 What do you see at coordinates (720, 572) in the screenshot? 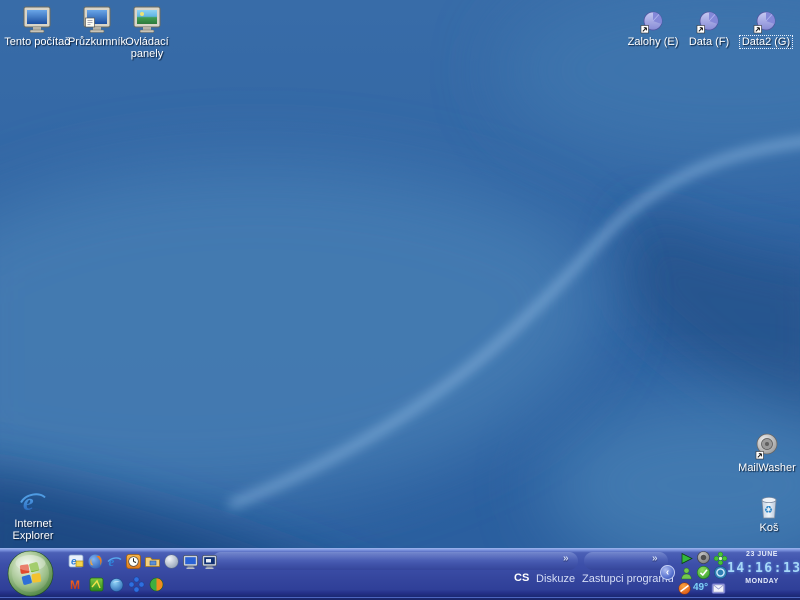
I see `teal-ring-icon` at bounding box center [720, 572].